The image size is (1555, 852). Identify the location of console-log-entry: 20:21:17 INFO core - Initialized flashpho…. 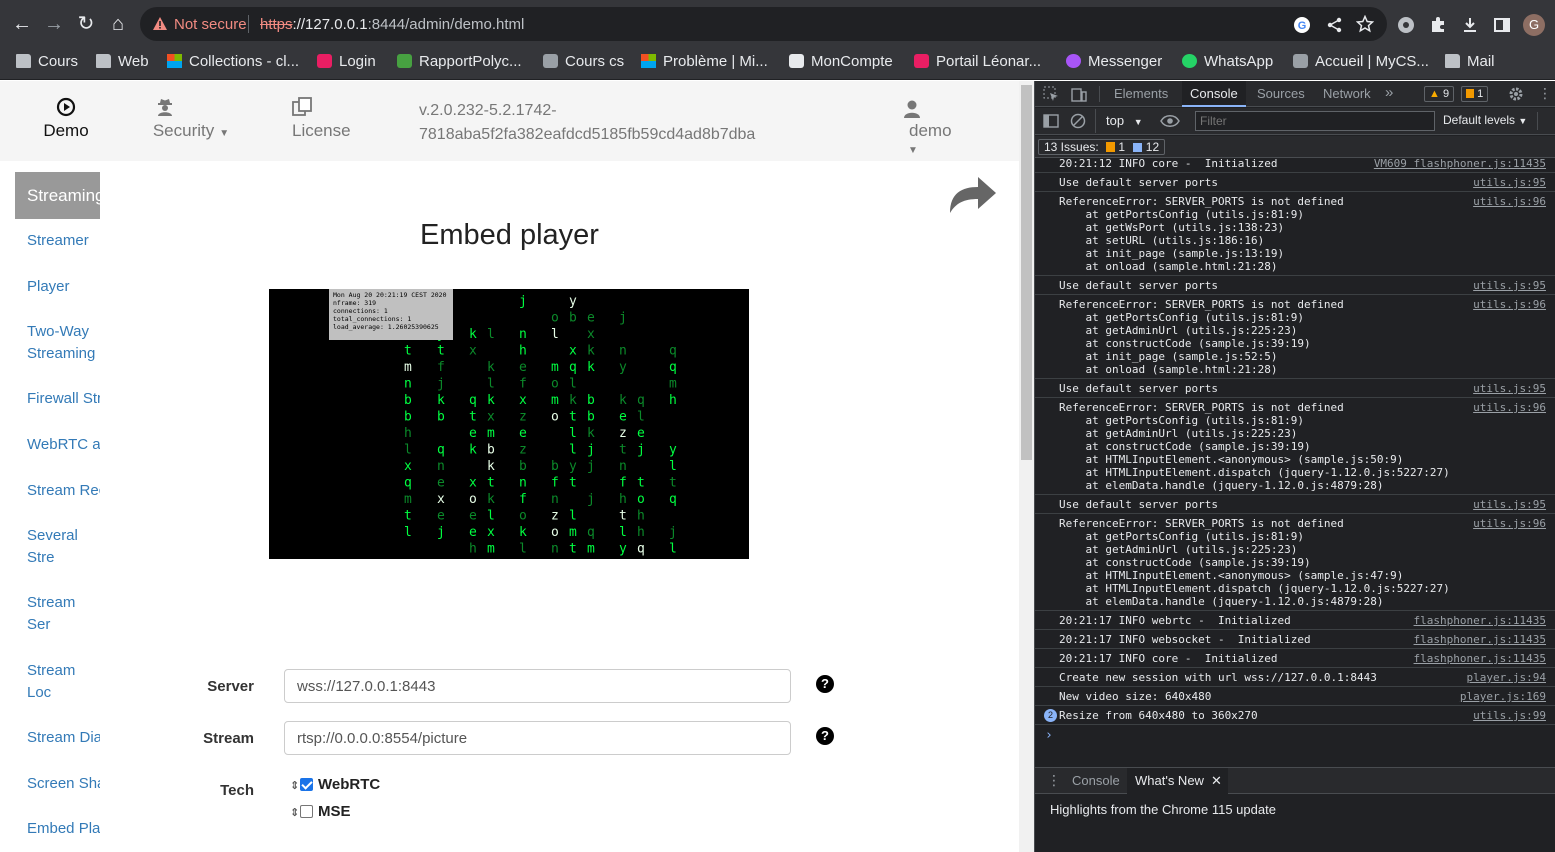
(1295, 658).